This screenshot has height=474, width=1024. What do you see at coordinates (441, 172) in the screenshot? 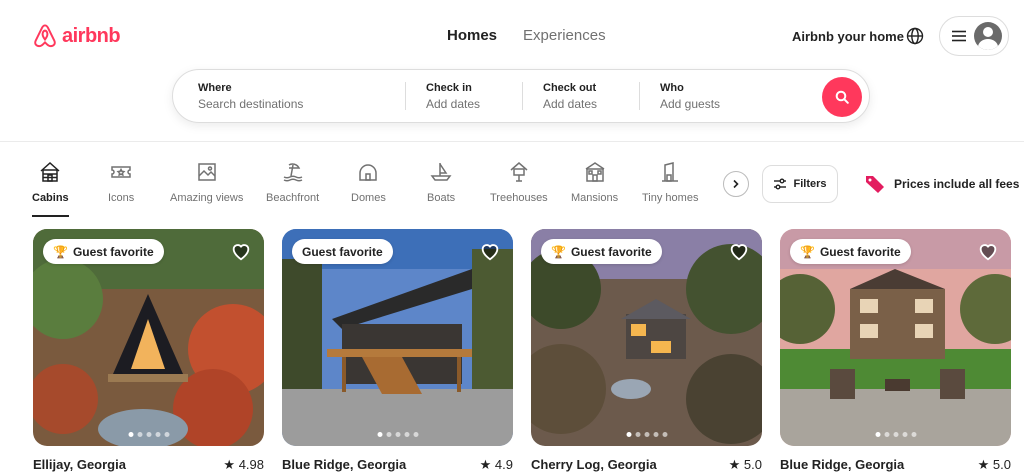
I see `boat-icon` at bounding box center [441, 172].